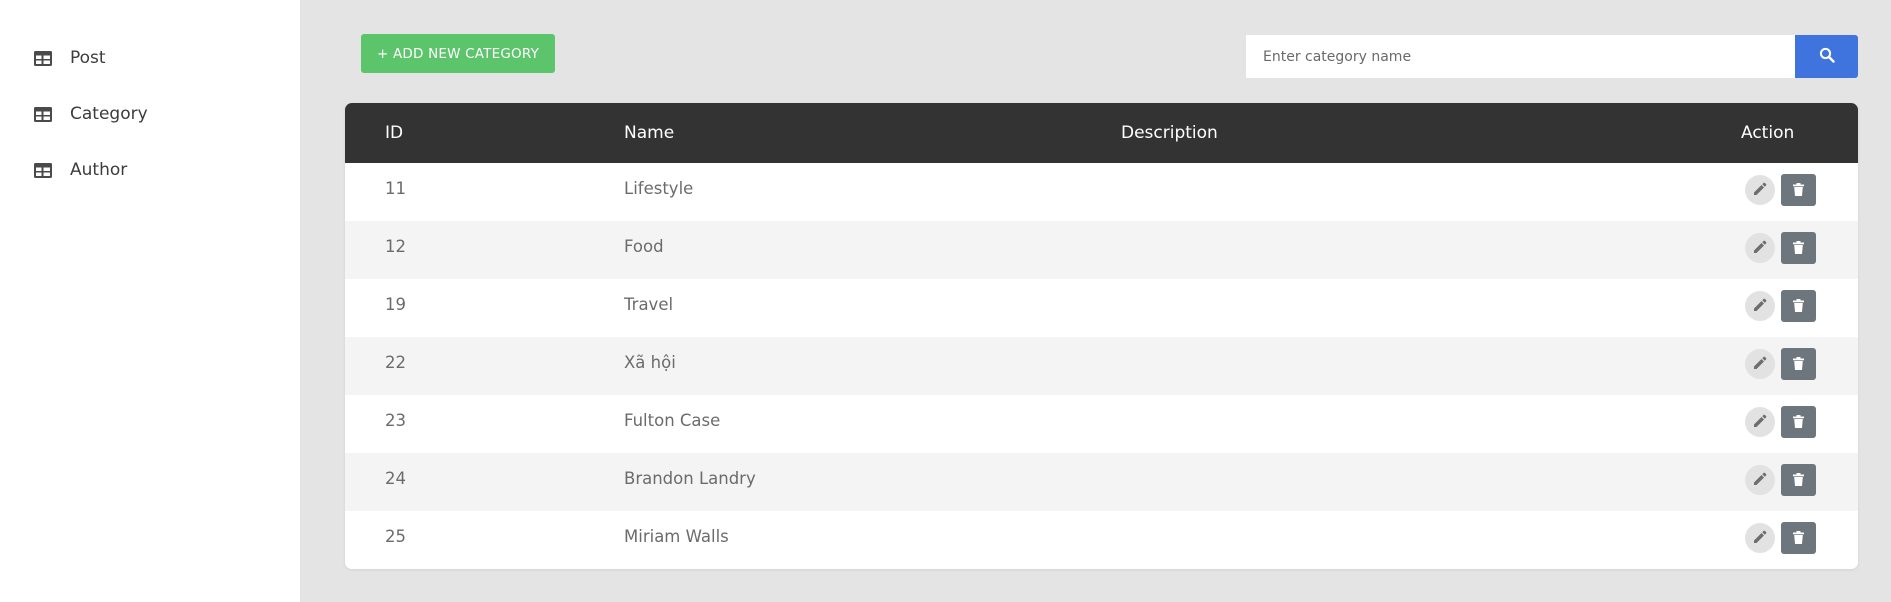 This screenshot has height=602, width=1891. I want to click on cell-id: 12, so click(395, 246).